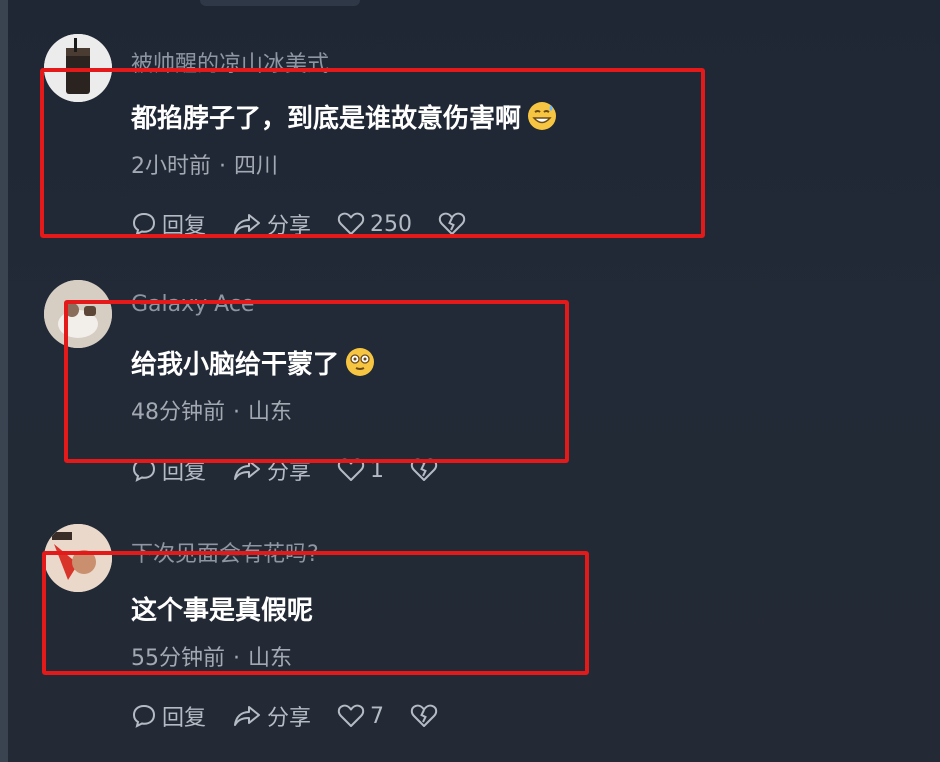 This screenshot has height=762, width=940. I want to click on like-button: 7, so click(360, 716).